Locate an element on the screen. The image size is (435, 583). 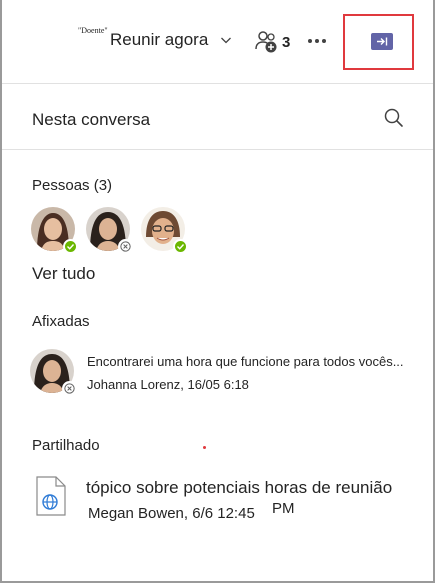
shared-title: Partilhado is located at coordinates (66, 445).